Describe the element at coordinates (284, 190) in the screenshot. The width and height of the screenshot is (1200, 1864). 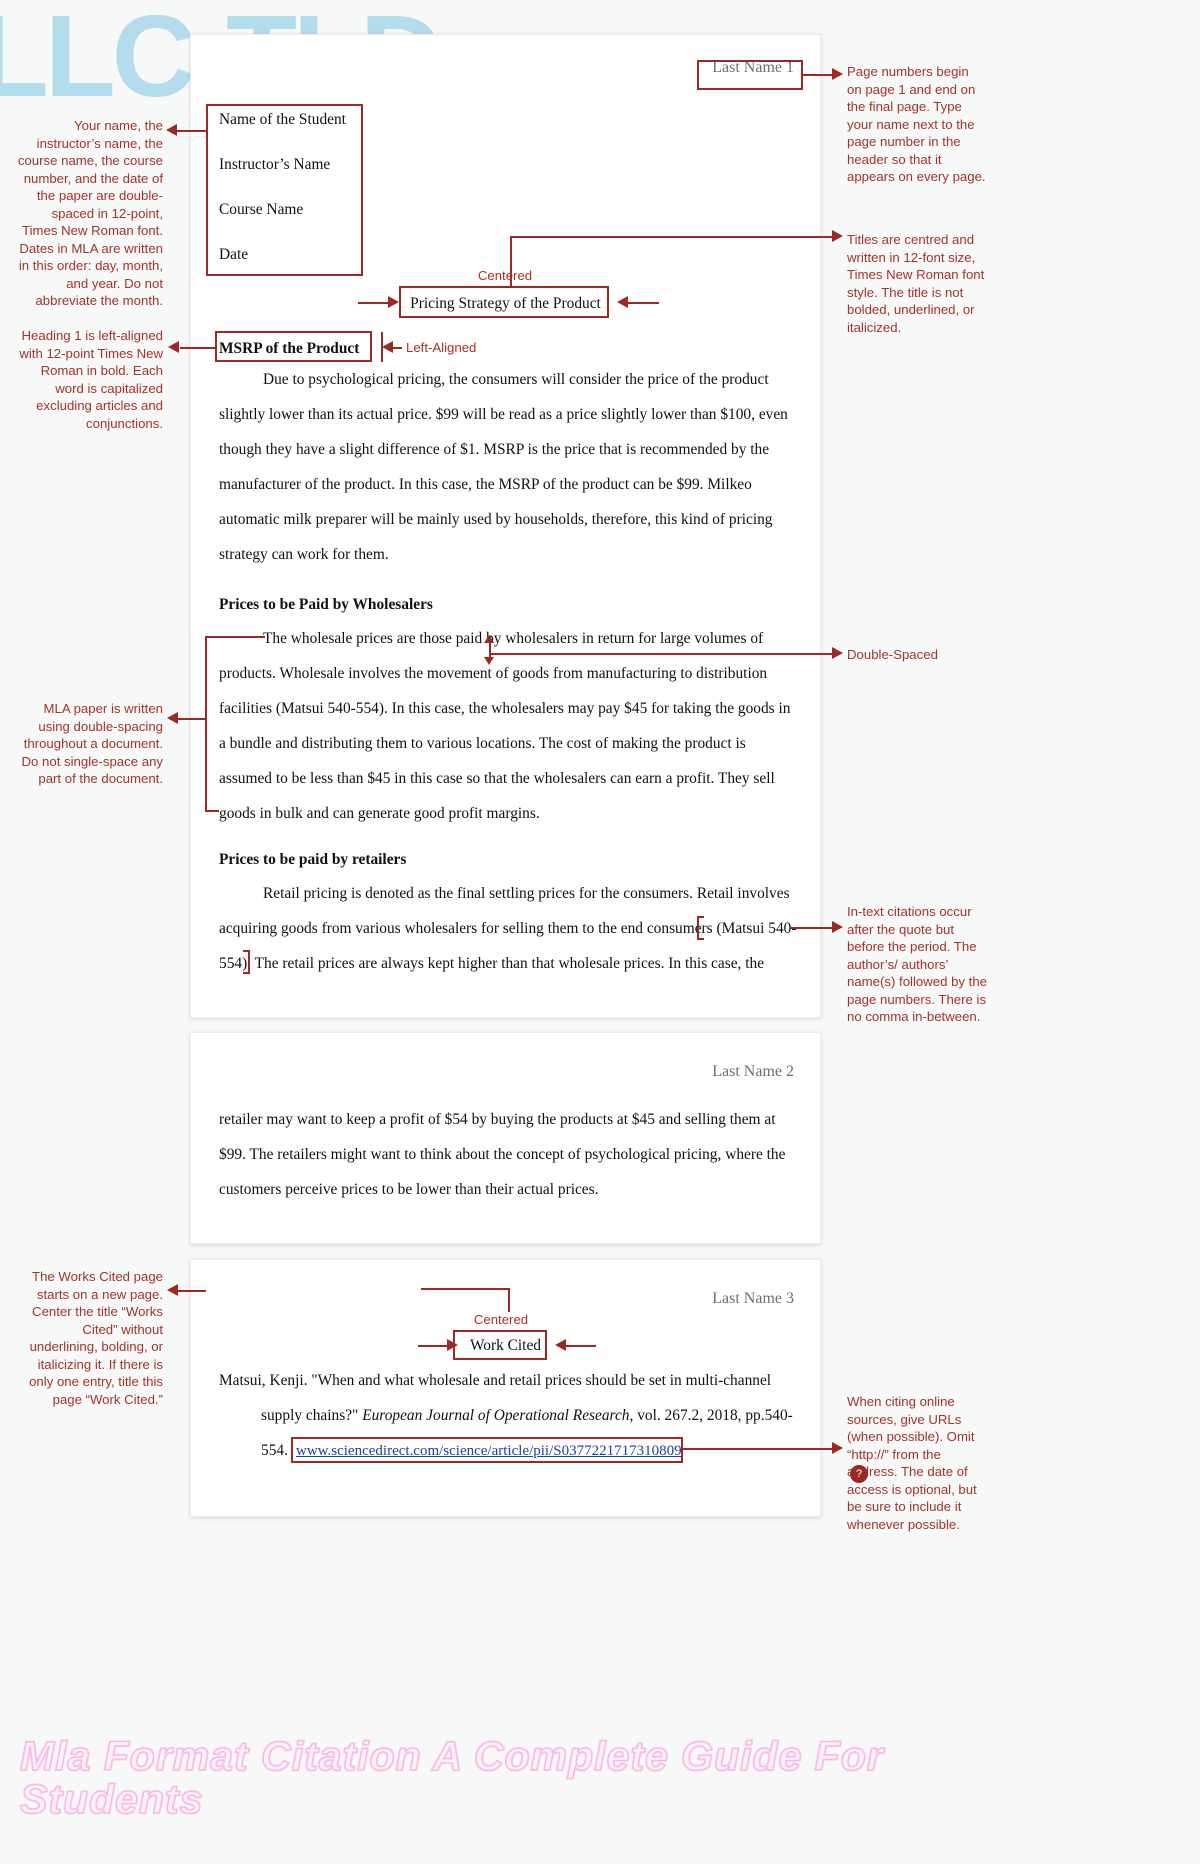
I see `callout-box-heading-block` at that location.